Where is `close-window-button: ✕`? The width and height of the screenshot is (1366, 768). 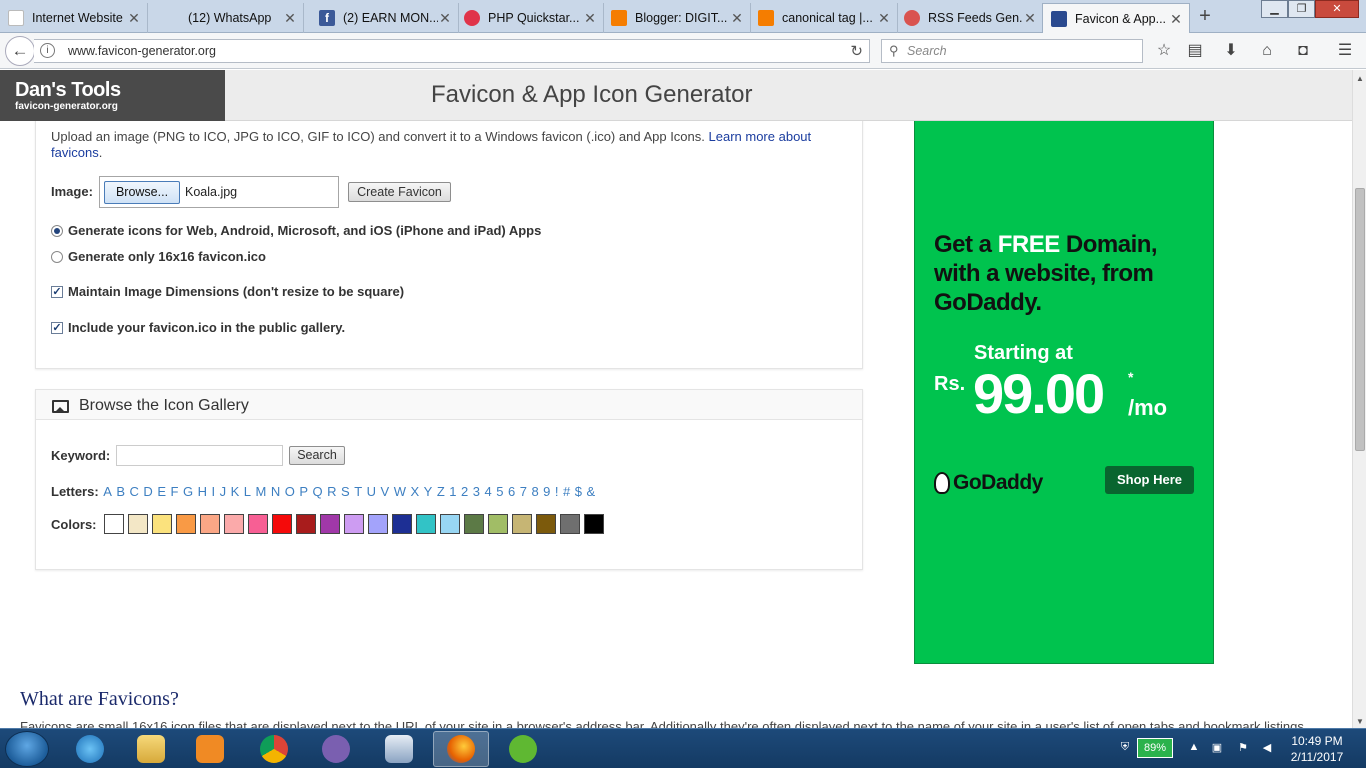 close-window-button: ✕ is located at coordinates (1337, 9).